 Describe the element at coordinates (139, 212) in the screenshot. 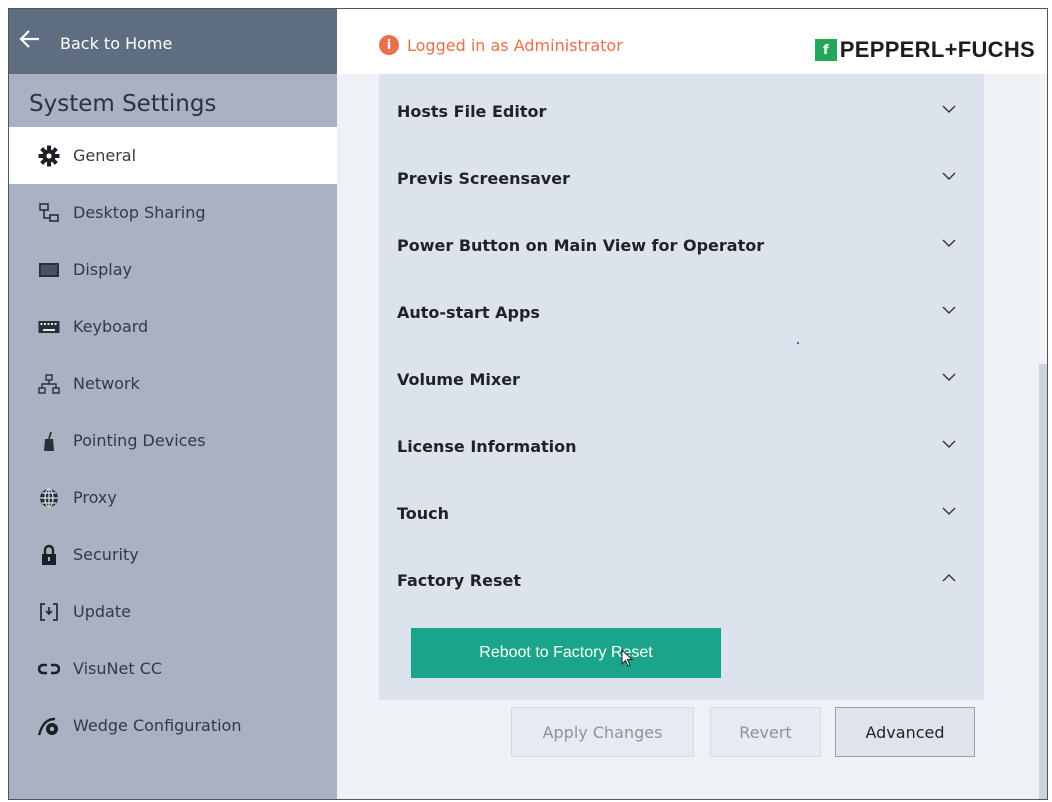

I see `sidebar-item-label: Desktop Sharing` at that location.